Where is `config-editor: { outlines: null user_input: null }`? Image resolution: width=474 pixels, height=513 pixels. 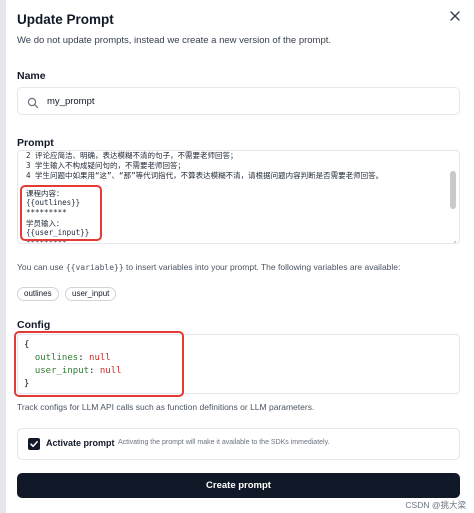 config-editor: { outlines: null user_input: null } is located at coordinates (238, 364).